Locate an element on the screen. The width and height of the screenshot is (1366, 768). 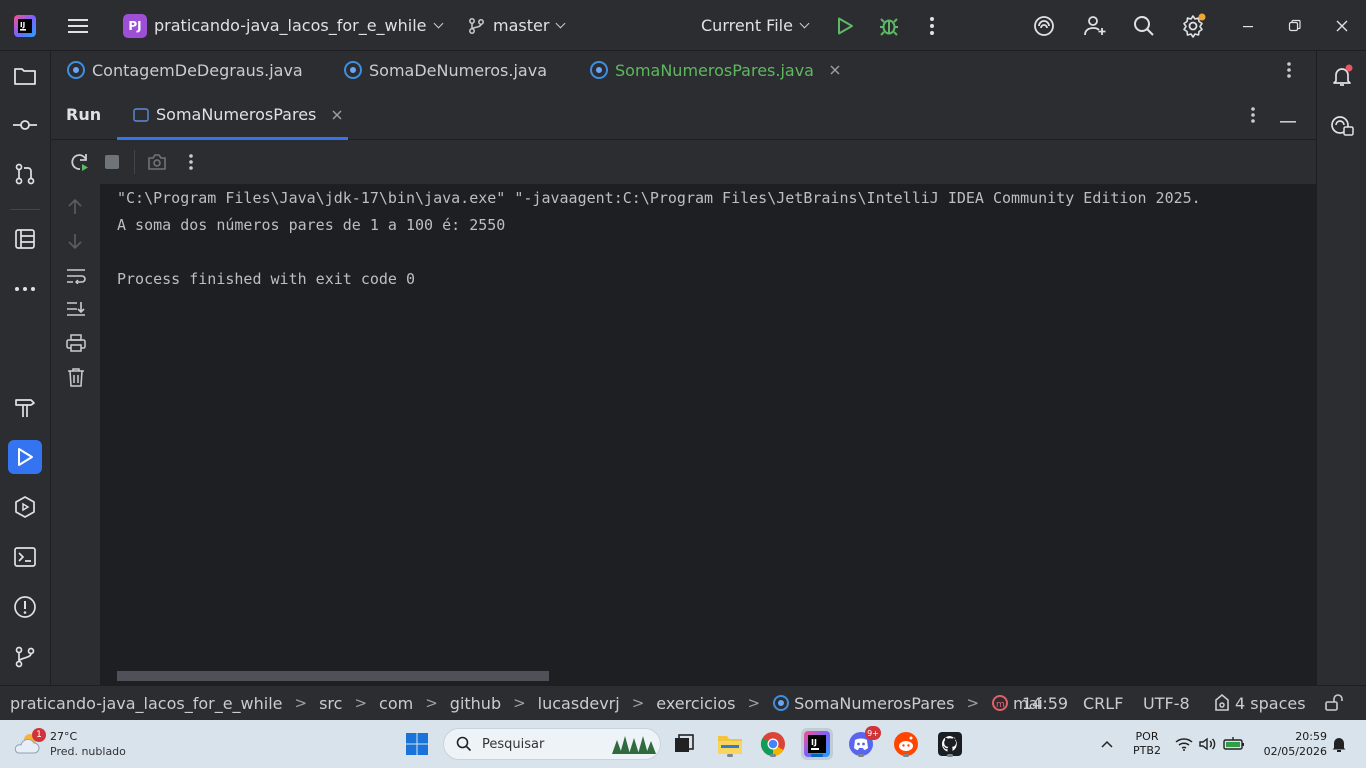
arrow-down-icon is located at coordinates (75, 243).